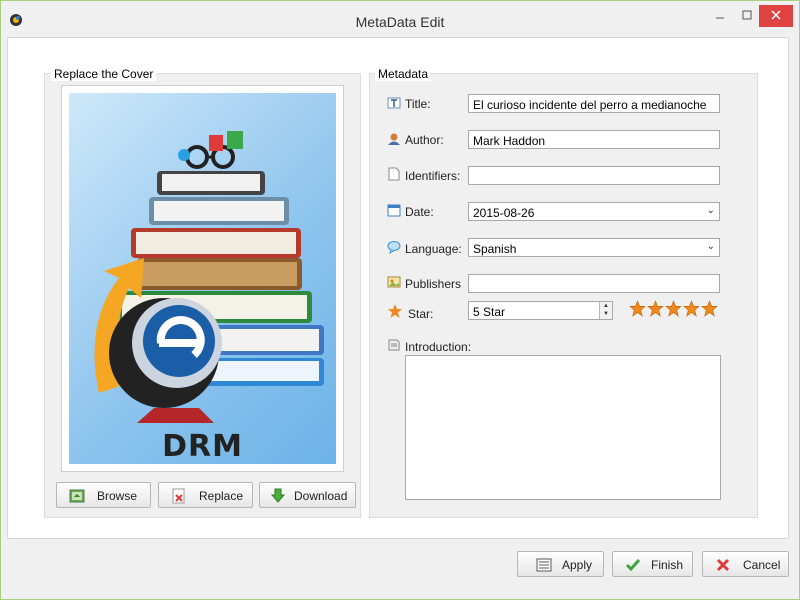 This screenshot has height=600, width=800. What do you see at coordinates (419, 212) in the screenshot?
I see `date-label: Date:` at bounding box center [419, 212].